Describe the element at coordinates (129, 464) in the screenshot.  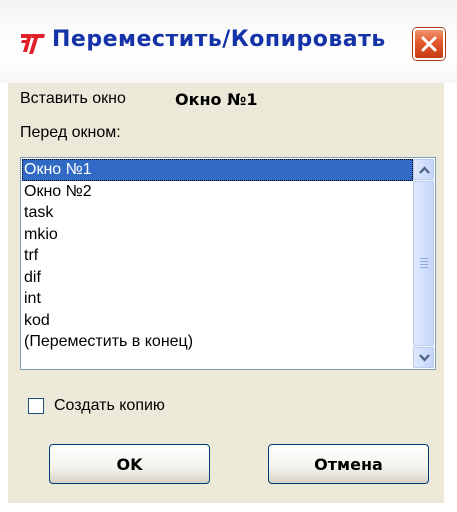
I see `ok-button: OK` at that location.